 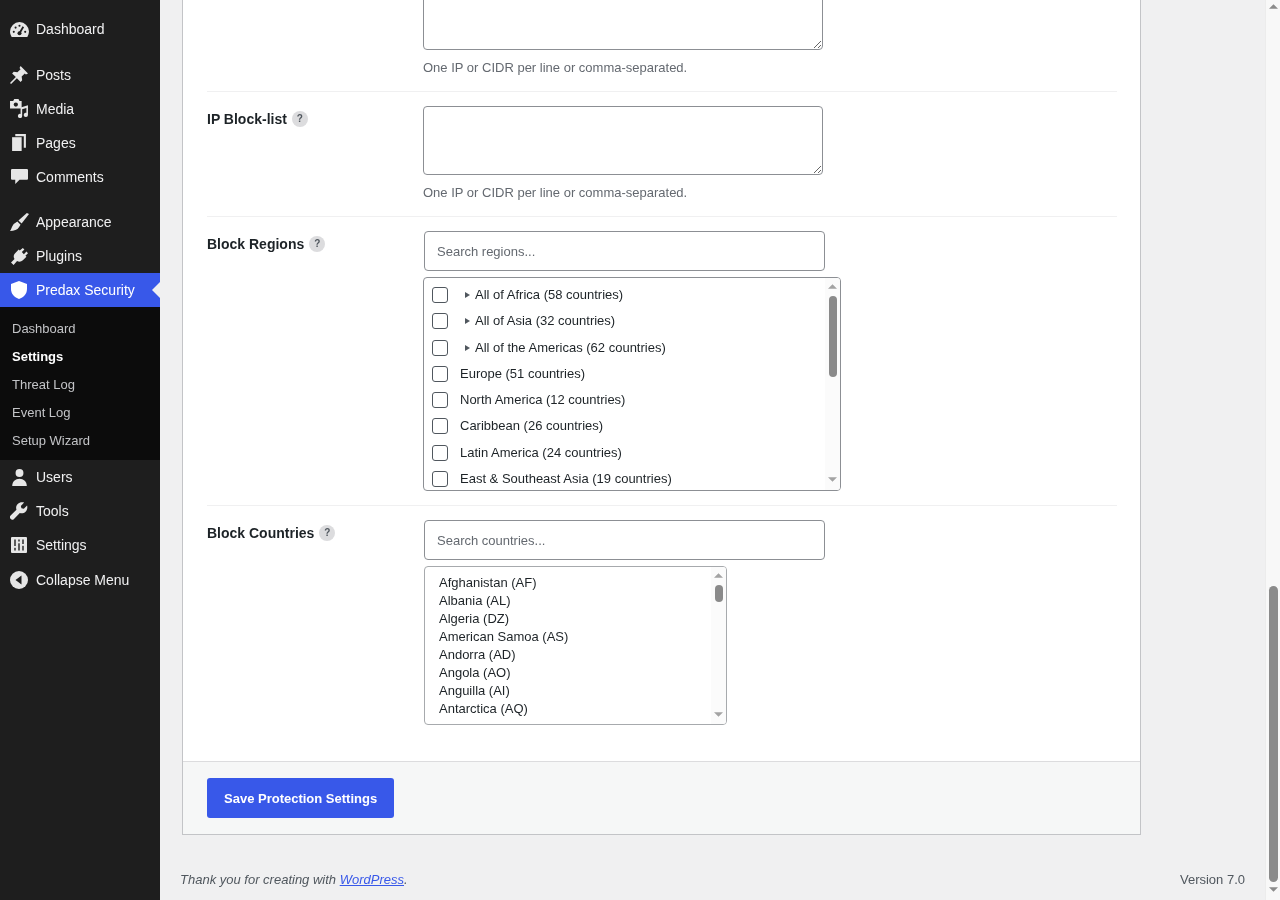 I want to click on paintbrush-icon, so click(x=19, y=222).